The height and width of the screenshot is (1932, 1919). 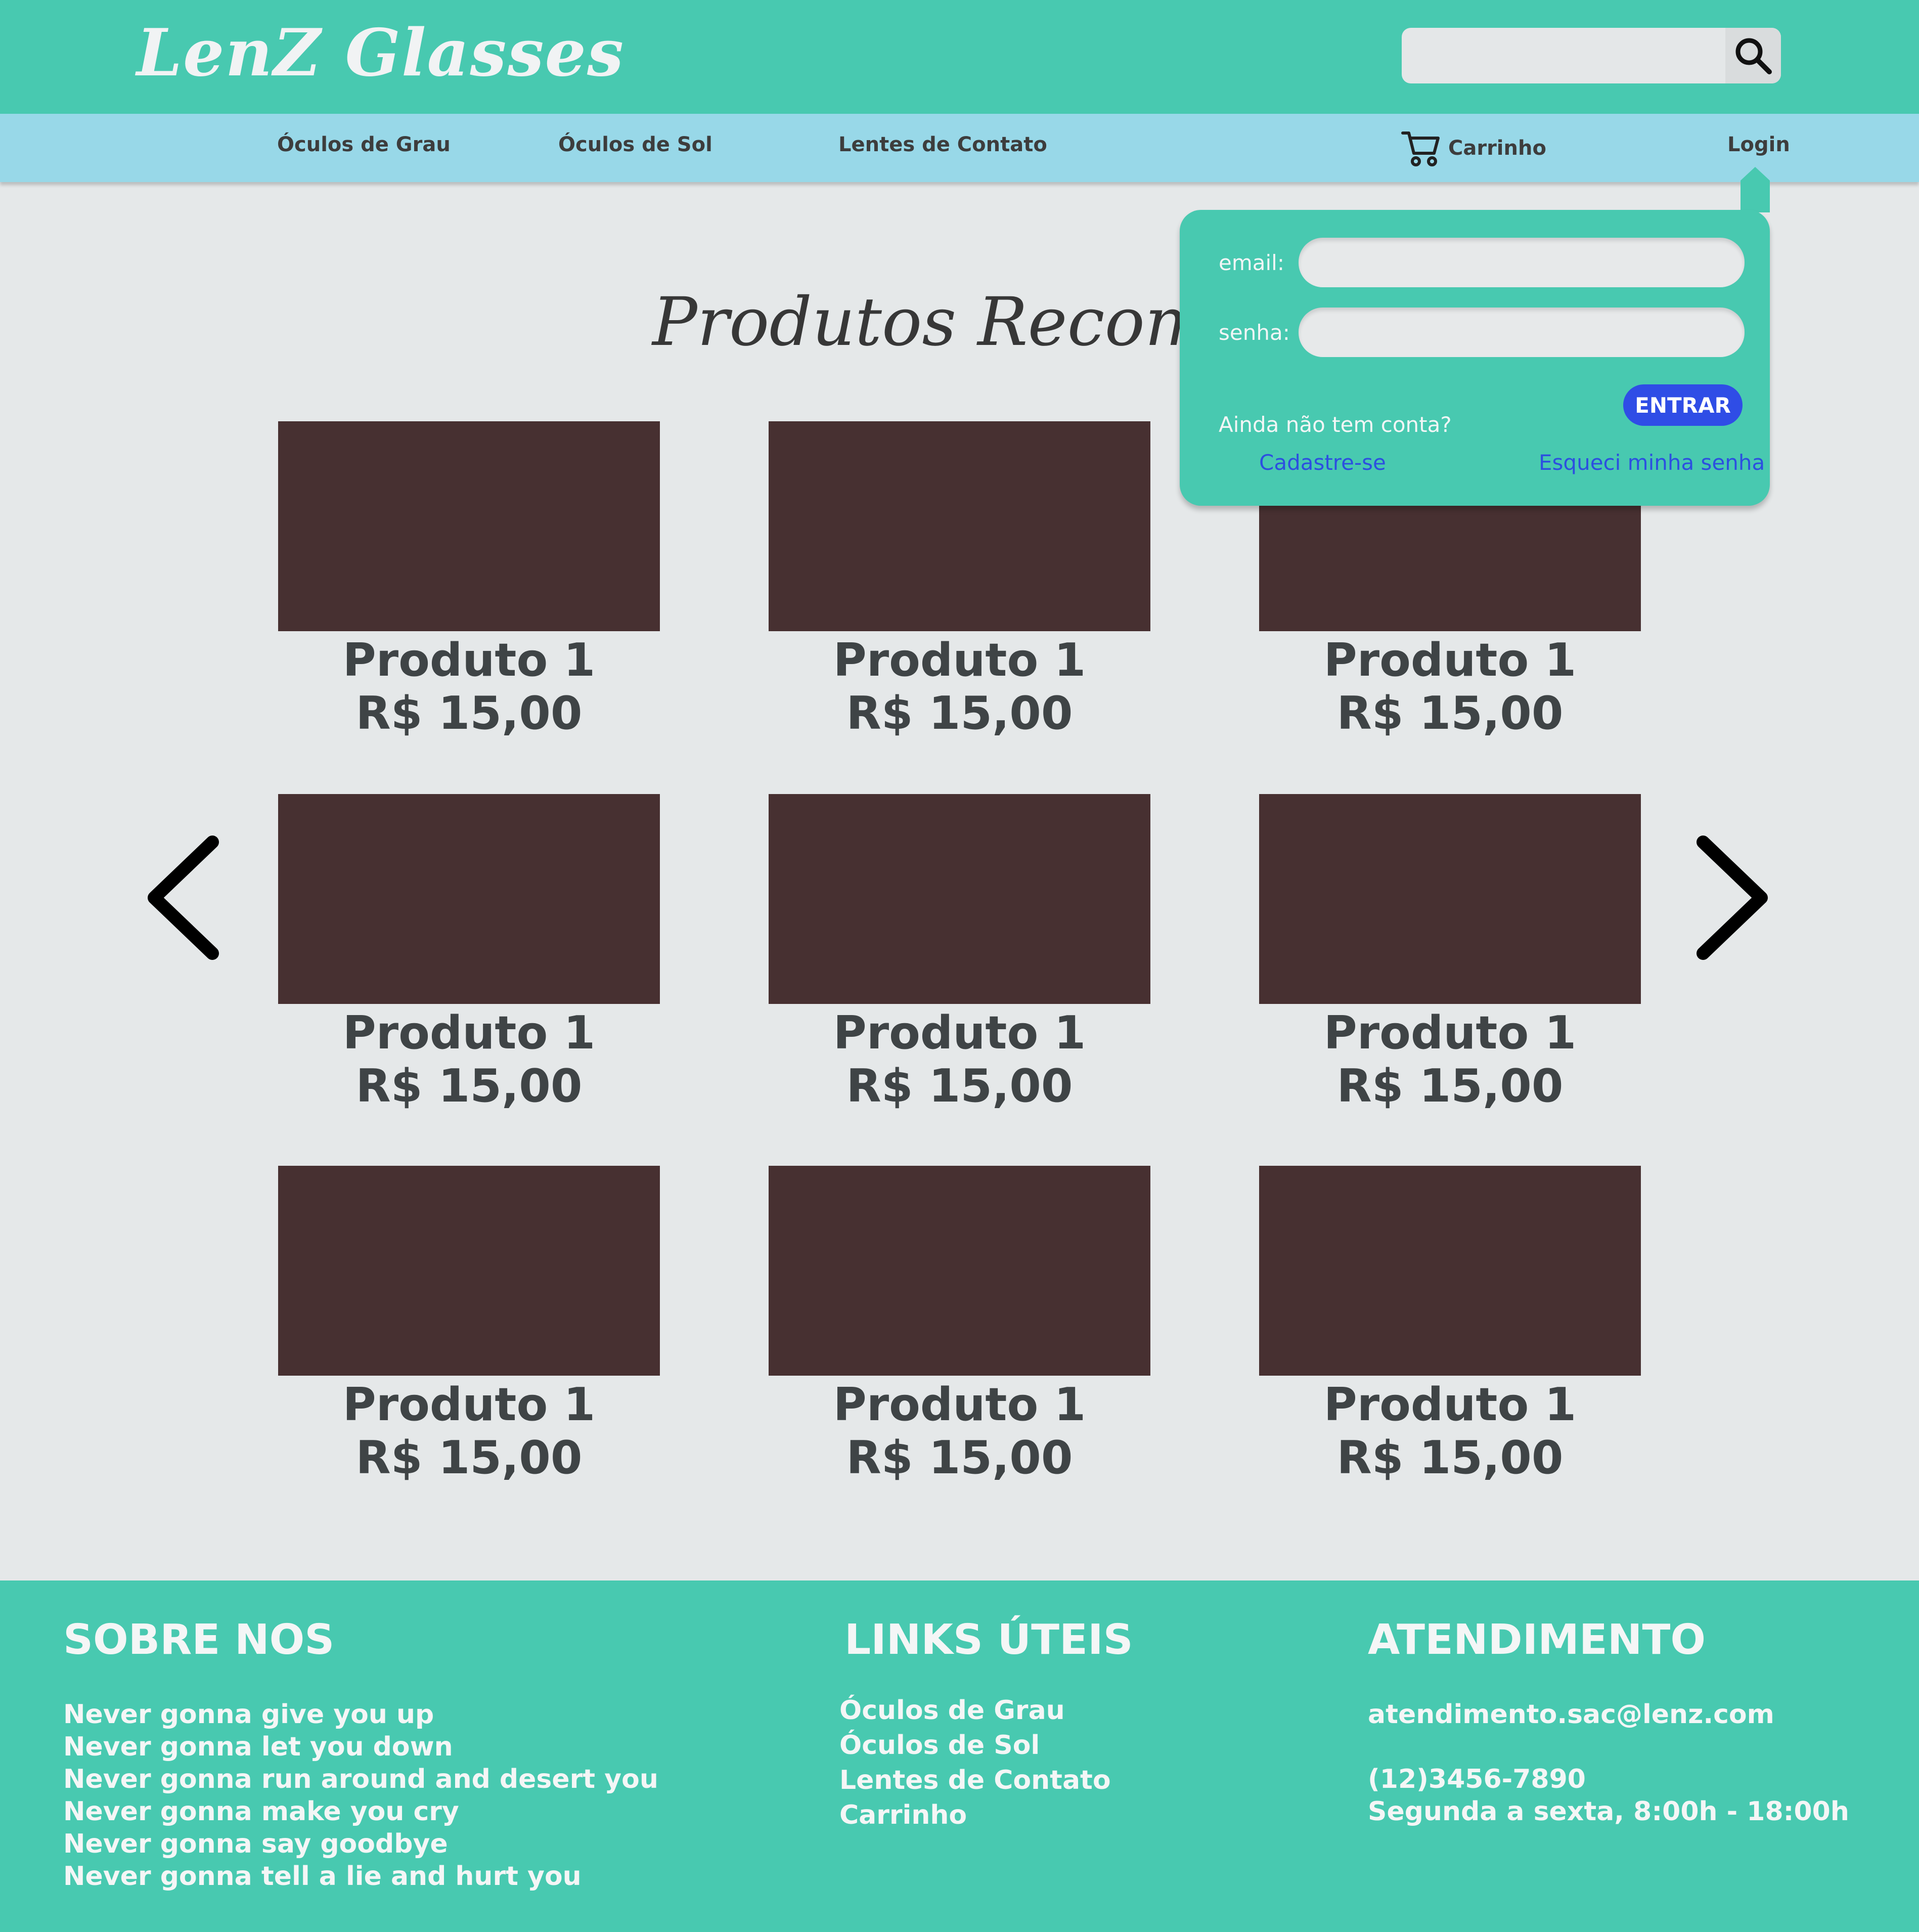 What do you see at coordinates (1322, 462) in the screenshot?
I see `signup-link: Cadastre-se` at bounding box center [1322, 462].